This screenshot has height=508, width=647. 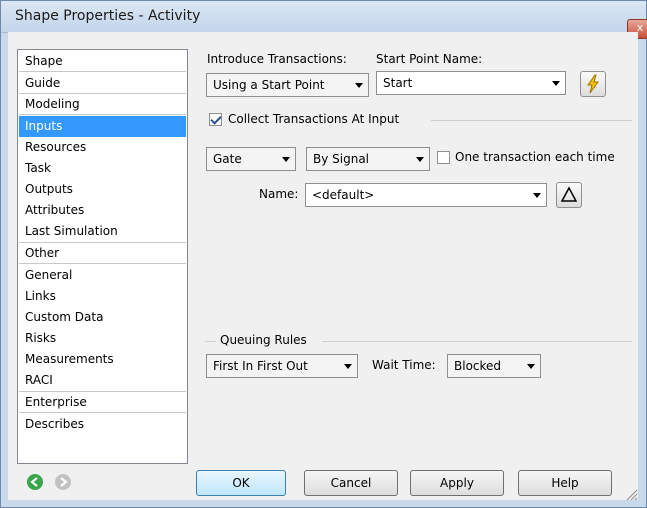 I want to click on wait-time-value: Blocked, so click(x=478, y=366).